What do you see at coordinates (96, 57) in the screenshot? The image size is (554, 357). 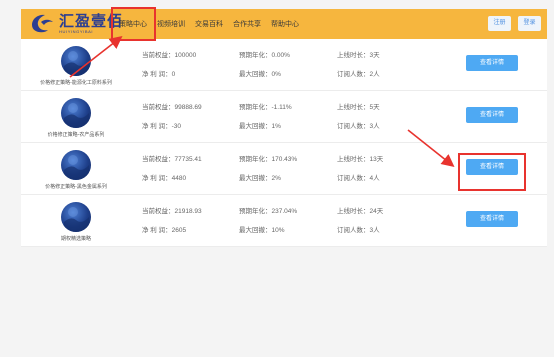 I see `arrow-to-nav` at bounding box center [96, 57].